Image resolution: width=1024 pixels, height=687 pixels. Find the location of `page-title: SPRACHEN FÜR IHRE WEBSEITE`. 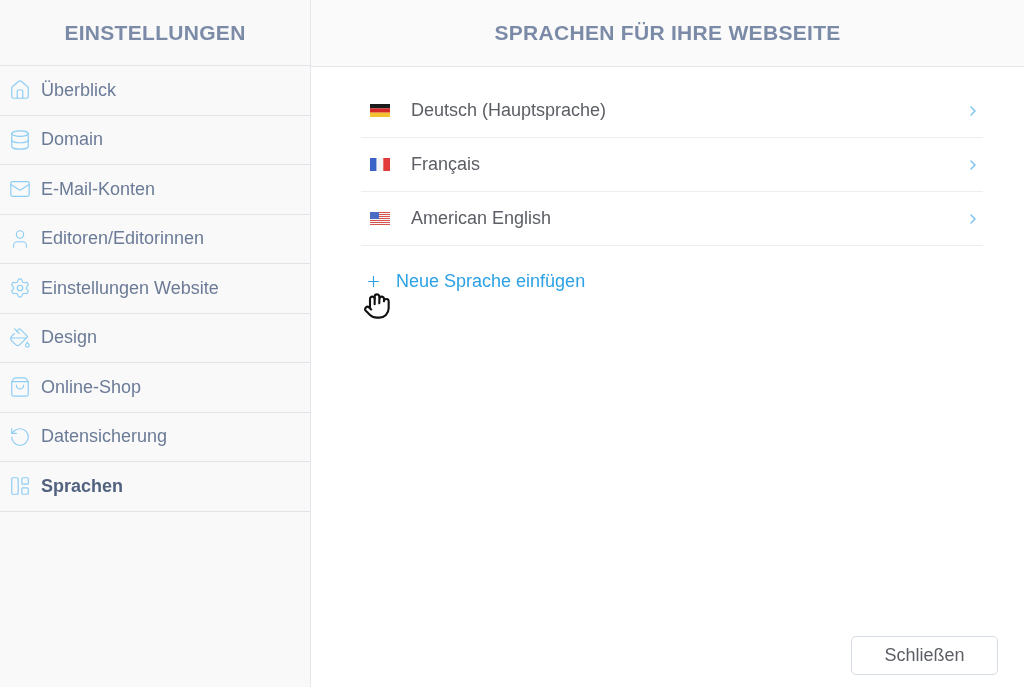

page-title: SPRACHEN FÜR IHRE WEBSEITE is located at coordinates (667, 33).